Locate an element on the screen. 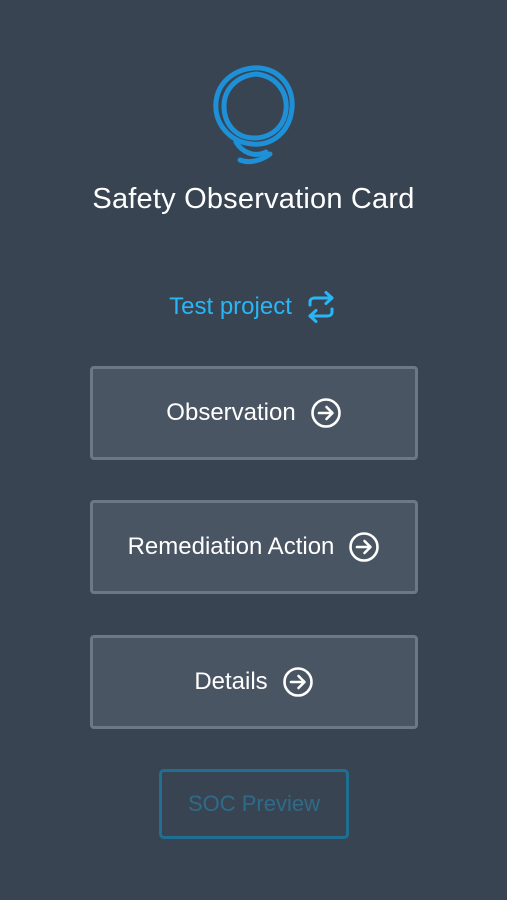  app-title: Safety Observation Card is located at coordinates (253, 199).